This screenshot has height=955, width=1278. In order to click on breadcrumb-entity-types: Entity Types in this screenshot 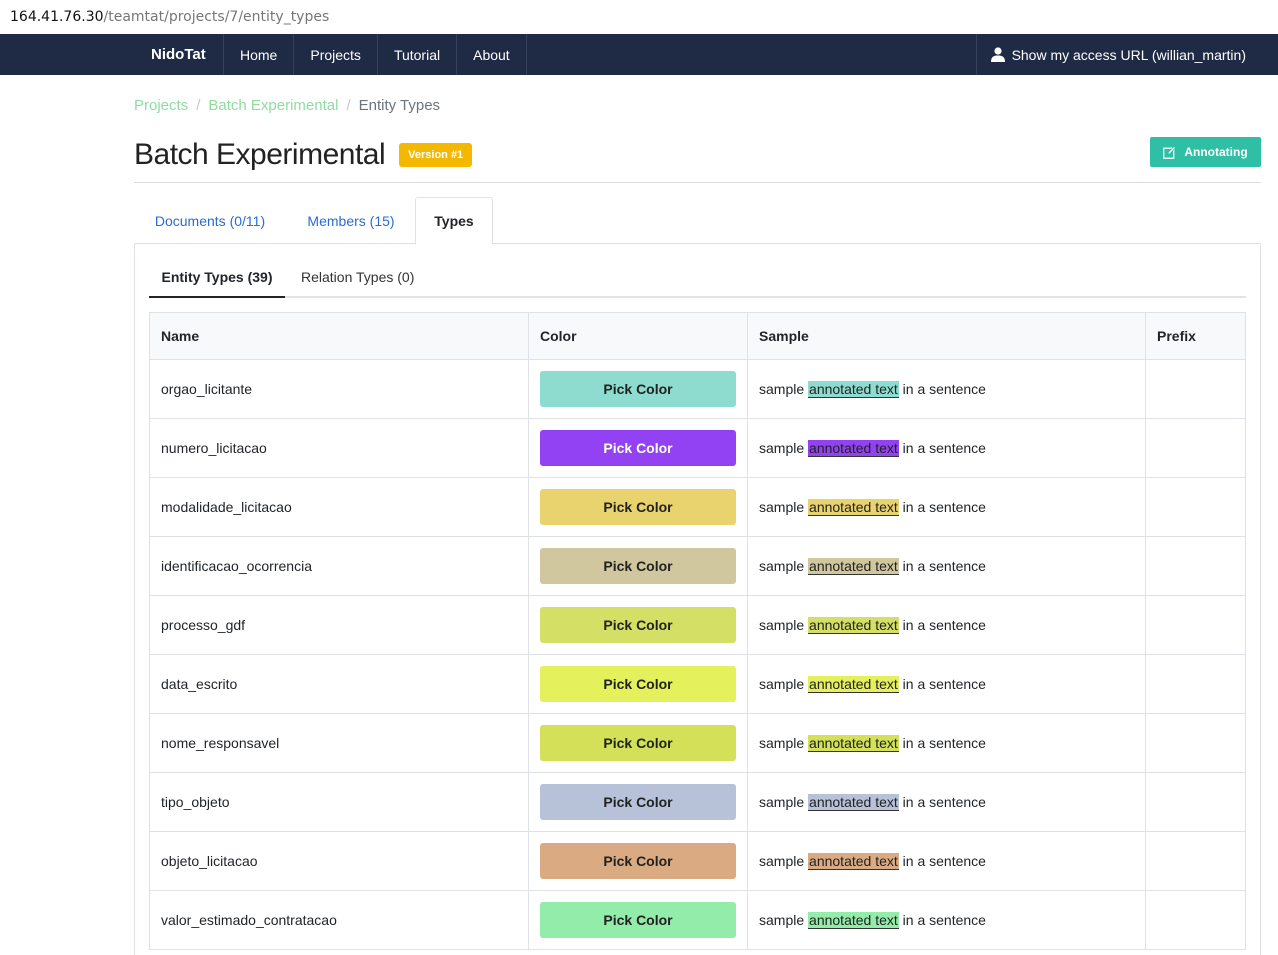, I will do `click(399, 105)`.